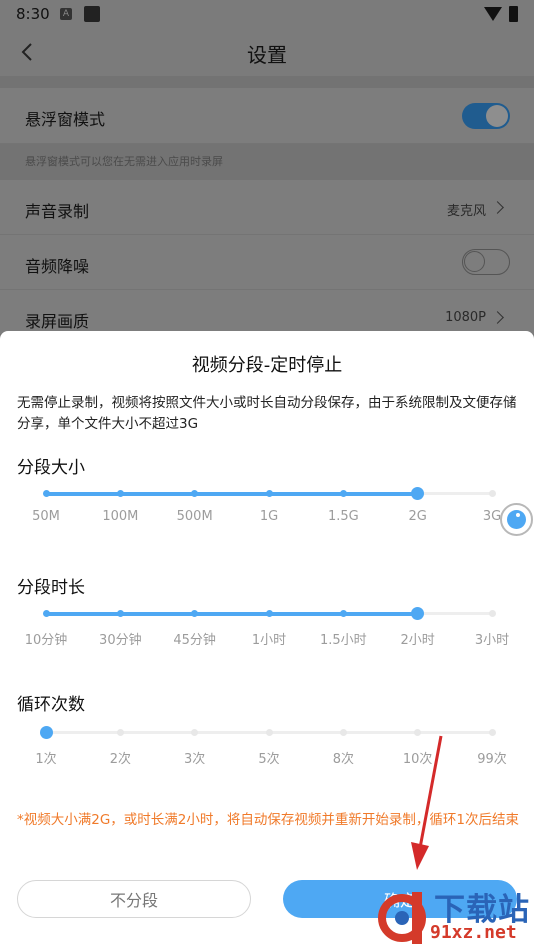 Image resolution: width=534 pixels, height=950 pixels. I want to click on slider-option-label: 8次, so click(343, 757).